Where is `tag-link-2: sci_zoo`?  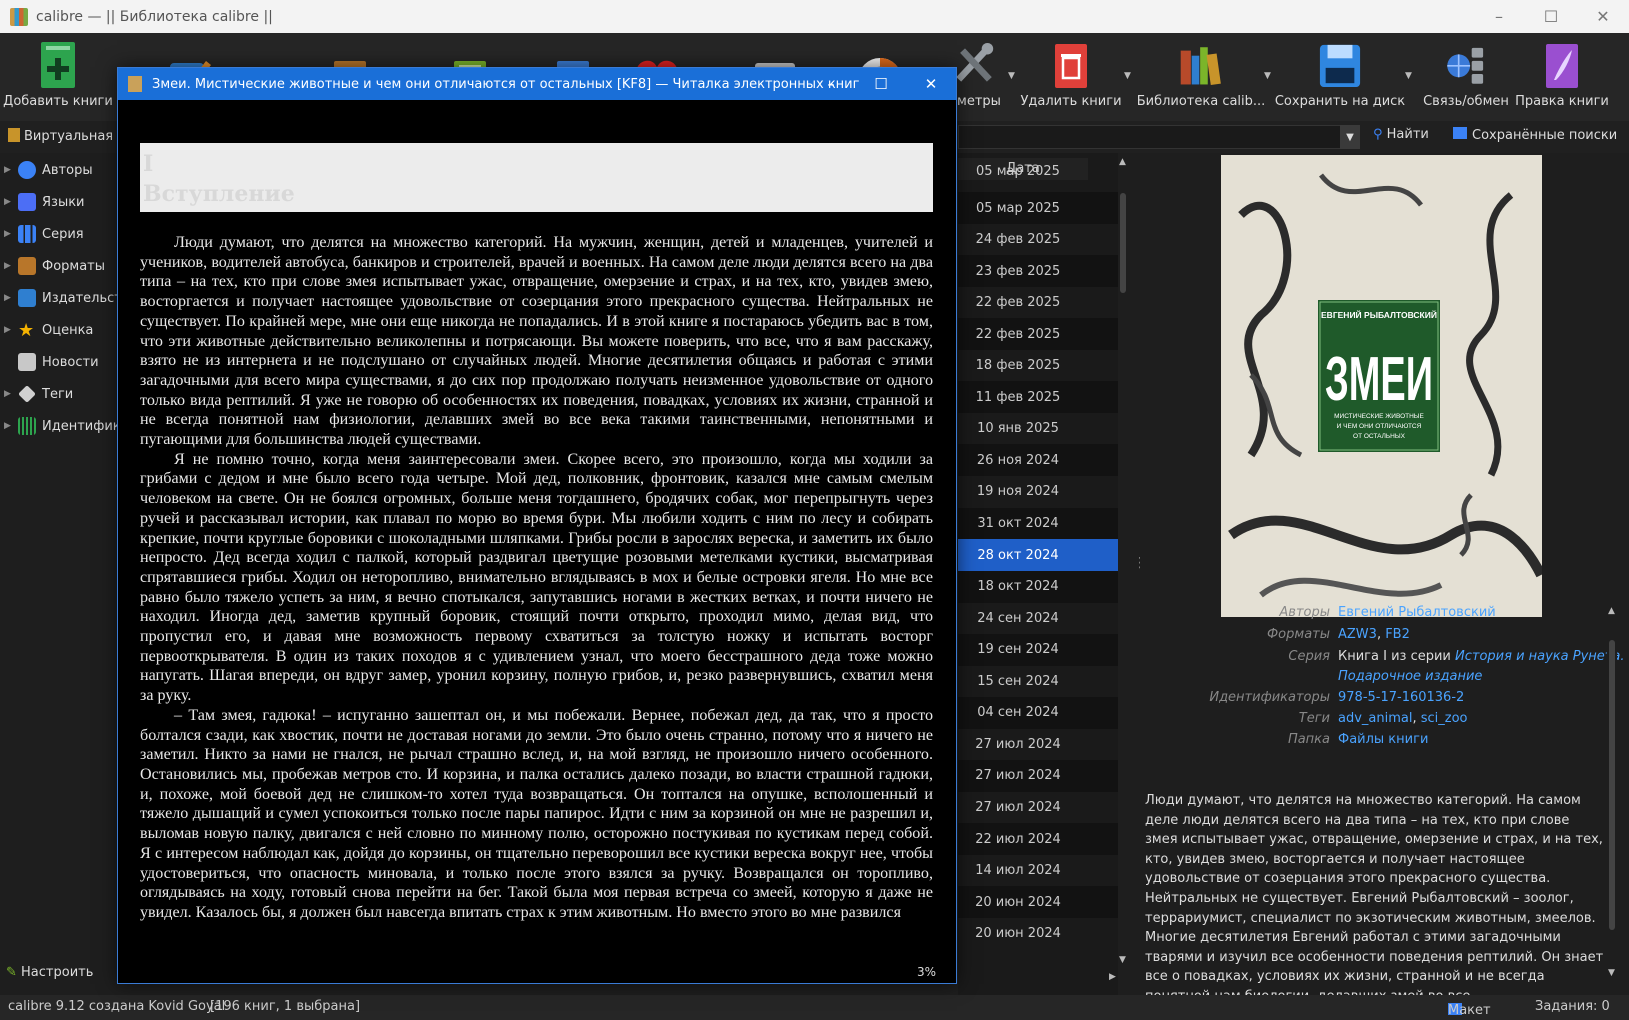
tag-link-2: sci_zoo is located at coordinates (1444, 718).